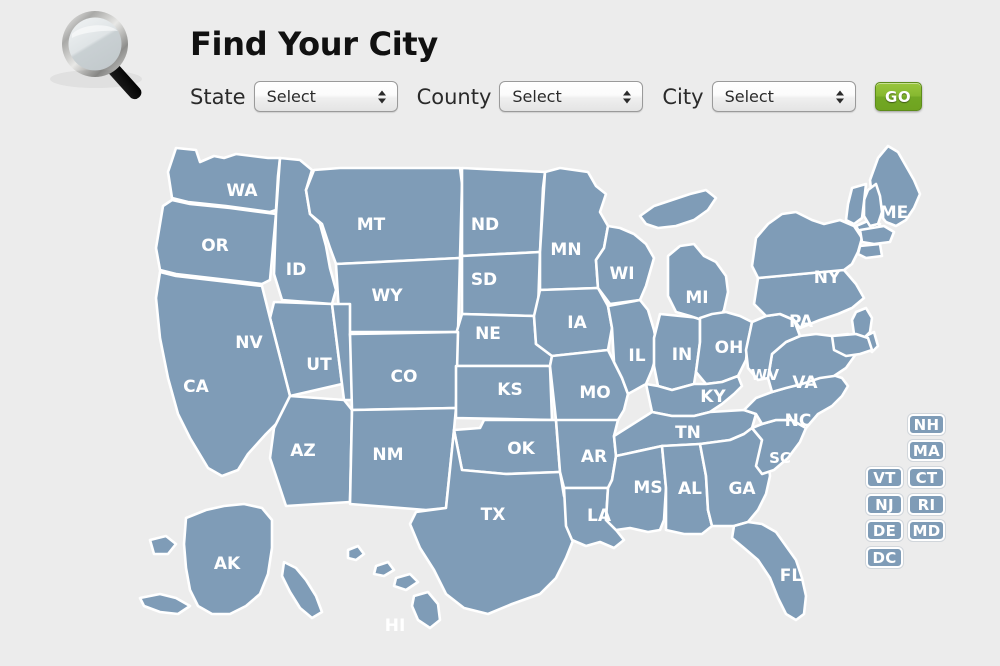  I want to click on state-label-FL: FL, so click(791, 576).